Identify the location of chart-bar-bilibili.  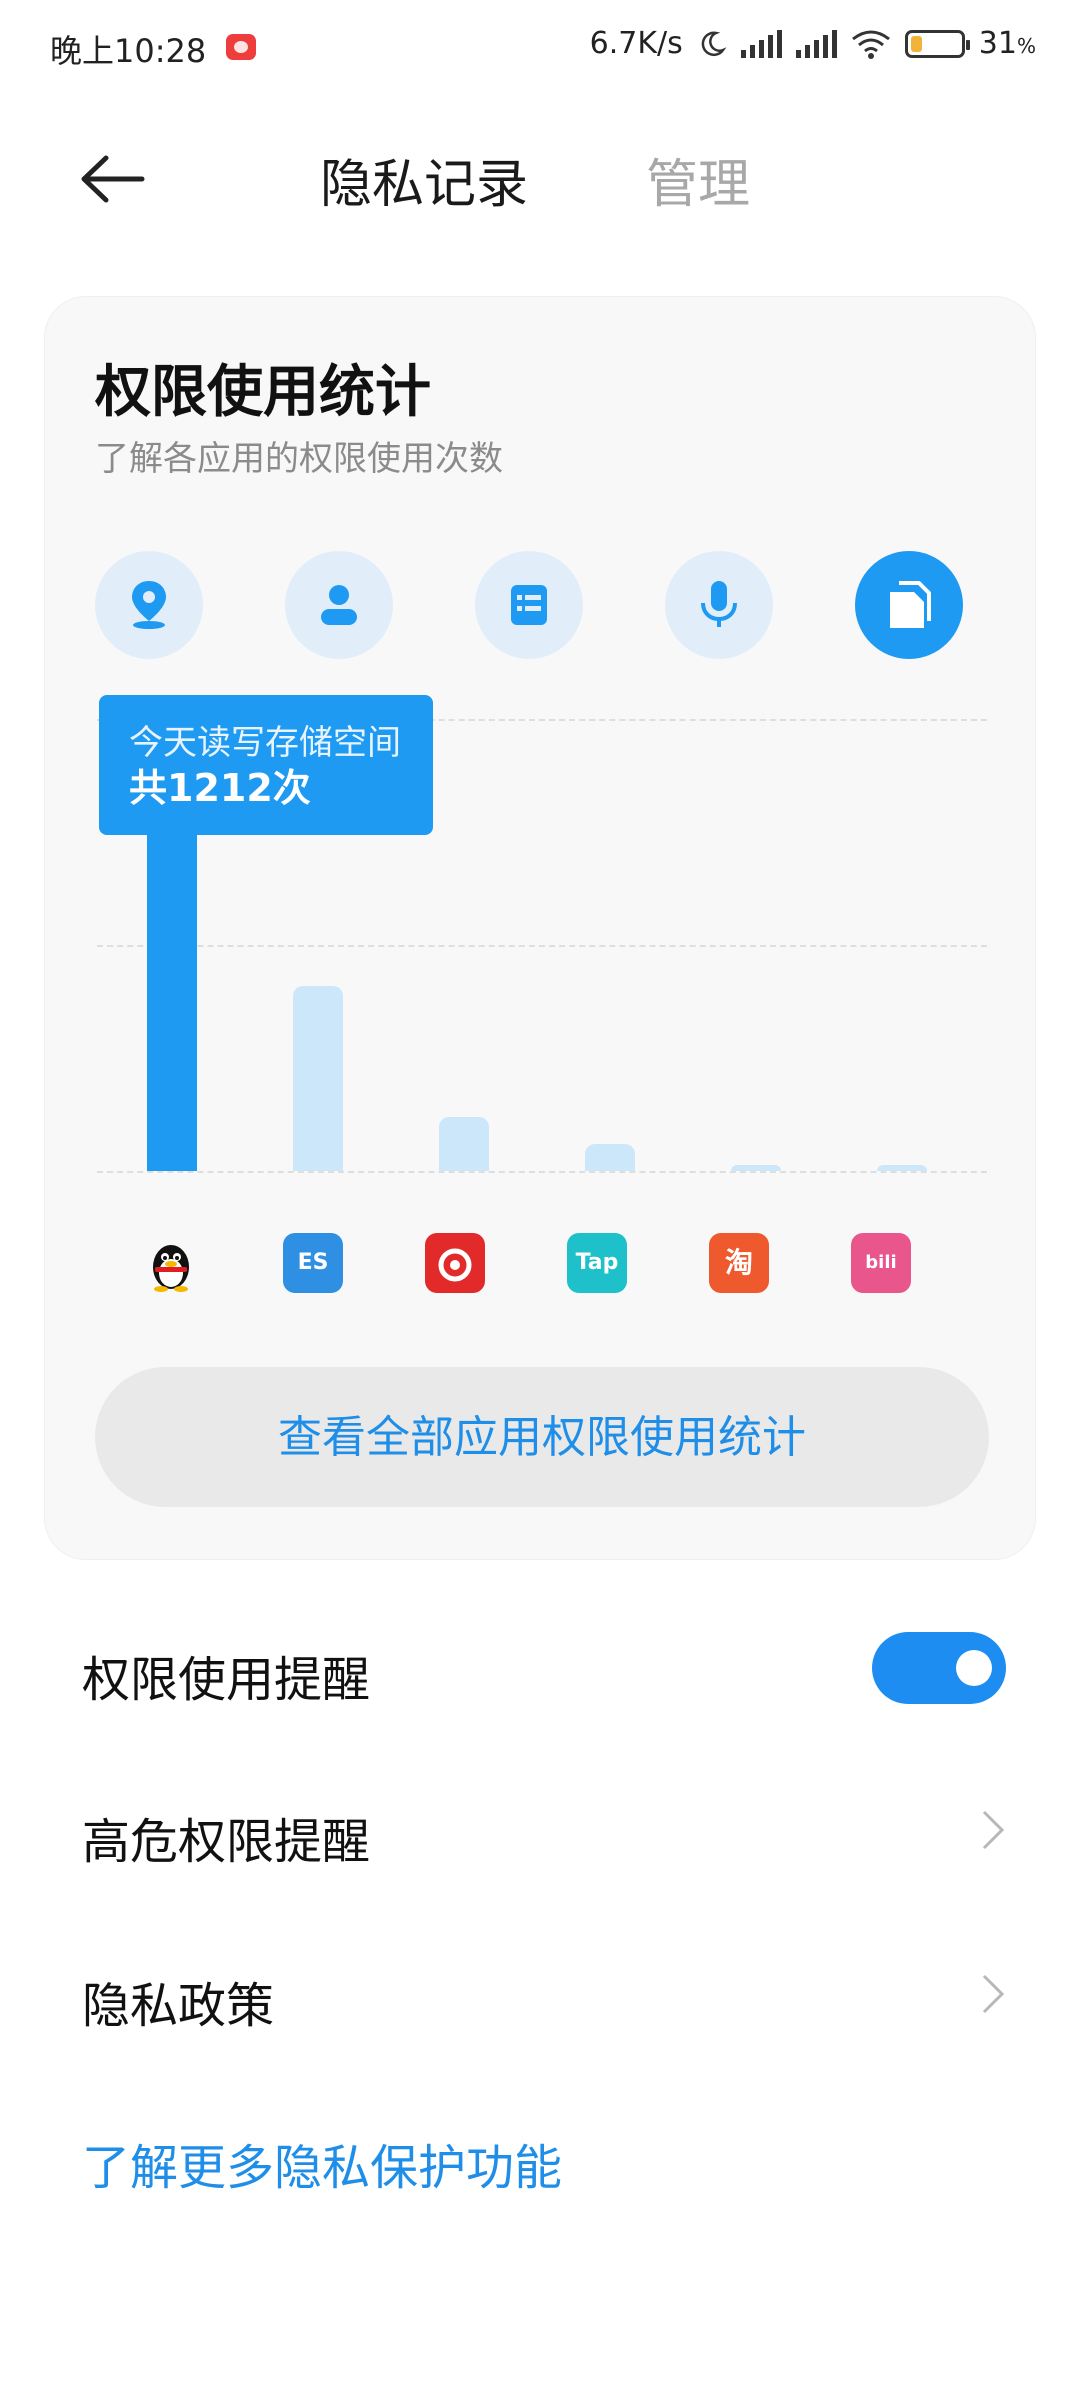
(902, 1168).